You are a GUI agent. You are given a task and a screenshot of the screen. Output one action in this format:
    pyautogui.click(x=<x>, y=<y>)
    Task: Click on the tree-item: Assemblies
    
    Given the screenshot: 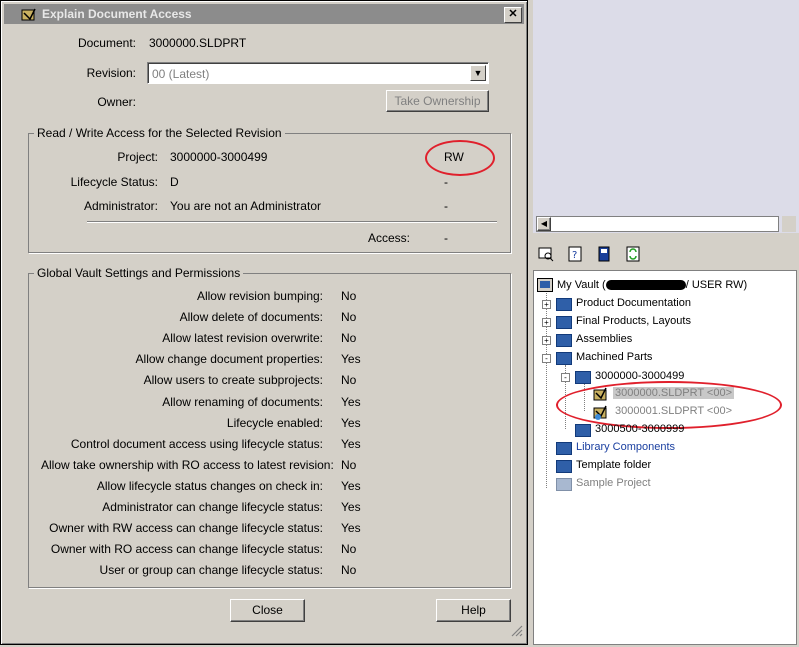 What is the action you would take?
    pyautogui.click(x=604, y=339)
    